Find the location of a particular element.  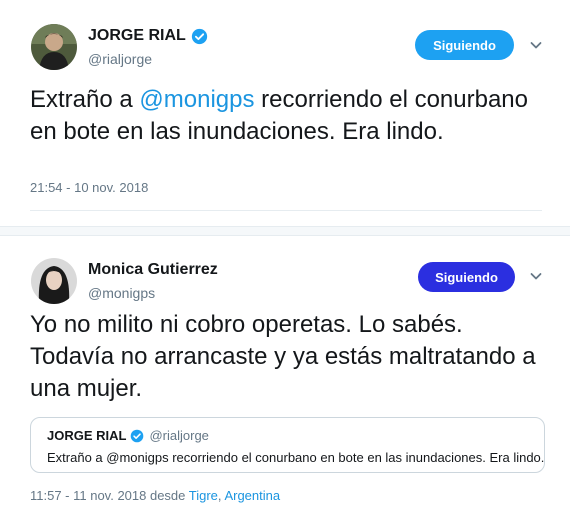

mention-link: @monigps is located at coordinates (196, 99).